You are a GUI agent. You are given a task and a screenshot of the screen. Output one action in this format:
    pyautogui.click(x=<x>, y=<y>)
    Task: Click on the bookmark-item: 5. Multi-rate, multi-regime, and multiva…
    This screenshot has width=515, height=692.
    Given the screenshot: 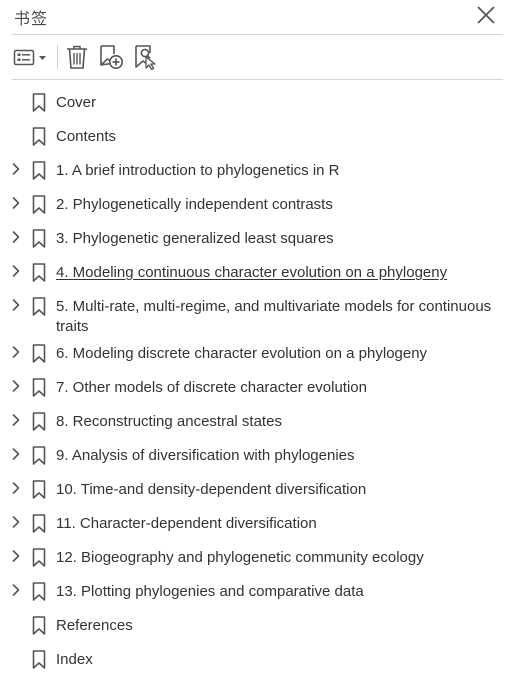 What is the action you would take?
    pyautogui.click(x=257, y=313)
    